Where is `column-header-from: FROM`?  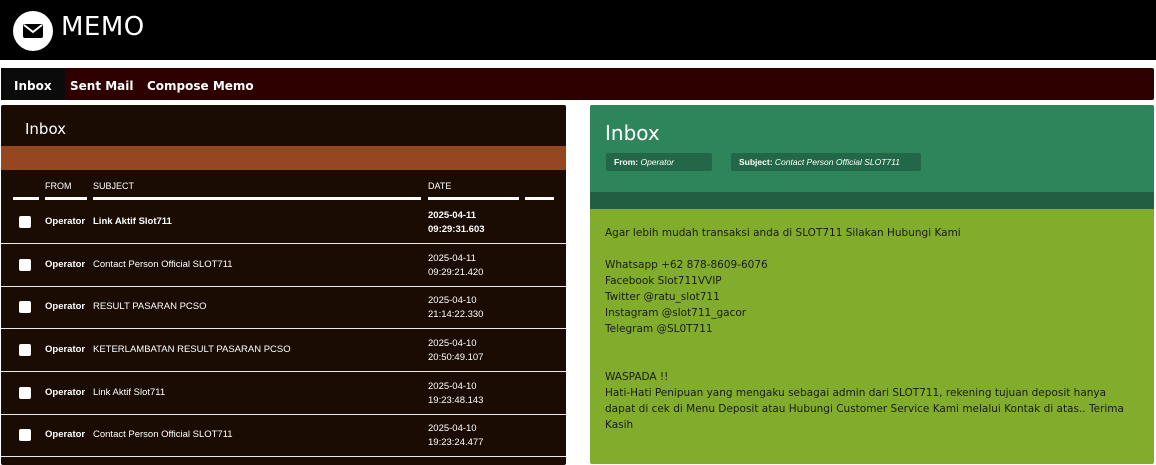
column-header-from: FROM is located at coordinates (58, 186).